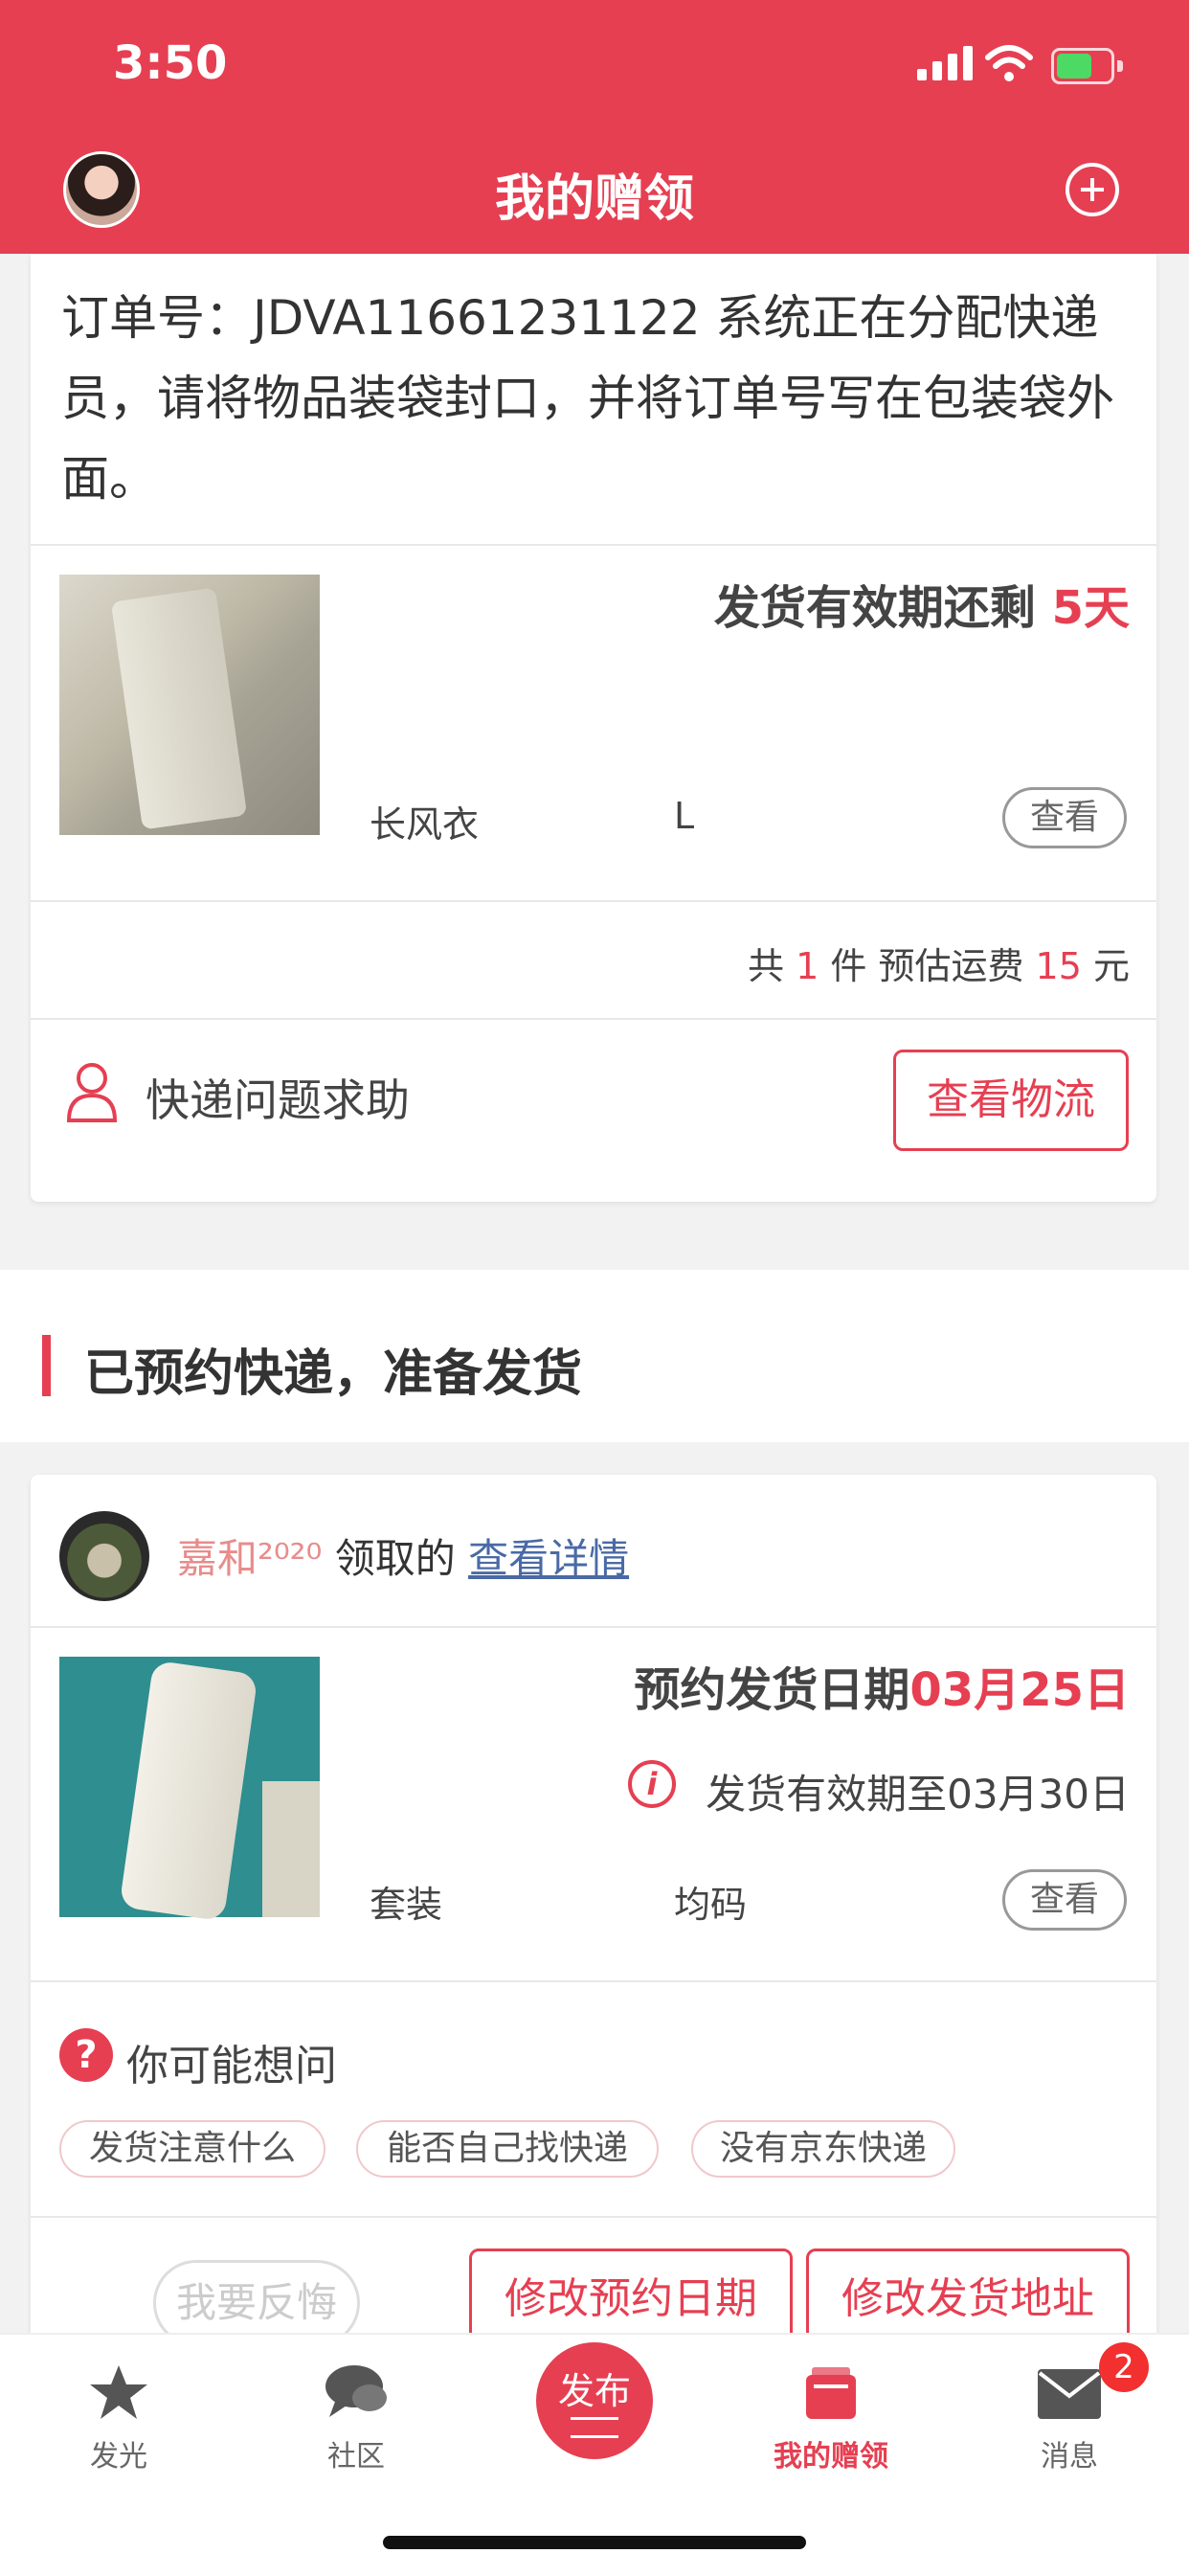  I want to click on publish-label: 发布, so click(594, 2391).